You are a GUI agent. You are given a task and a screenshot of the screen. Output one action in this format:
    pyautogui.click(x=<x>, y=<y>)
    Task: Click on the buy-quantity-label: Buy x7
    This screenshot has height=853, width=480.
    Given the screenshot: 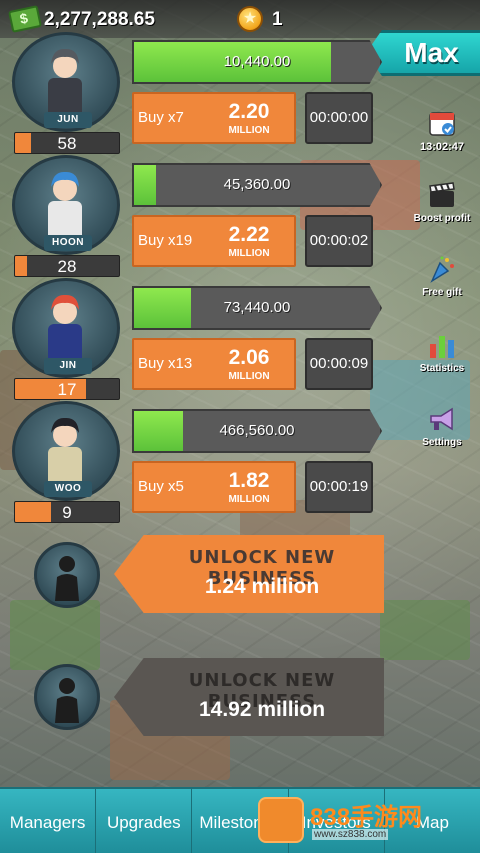 What is the action you would take?
    pyautogui.click(x=161, y=117)
    